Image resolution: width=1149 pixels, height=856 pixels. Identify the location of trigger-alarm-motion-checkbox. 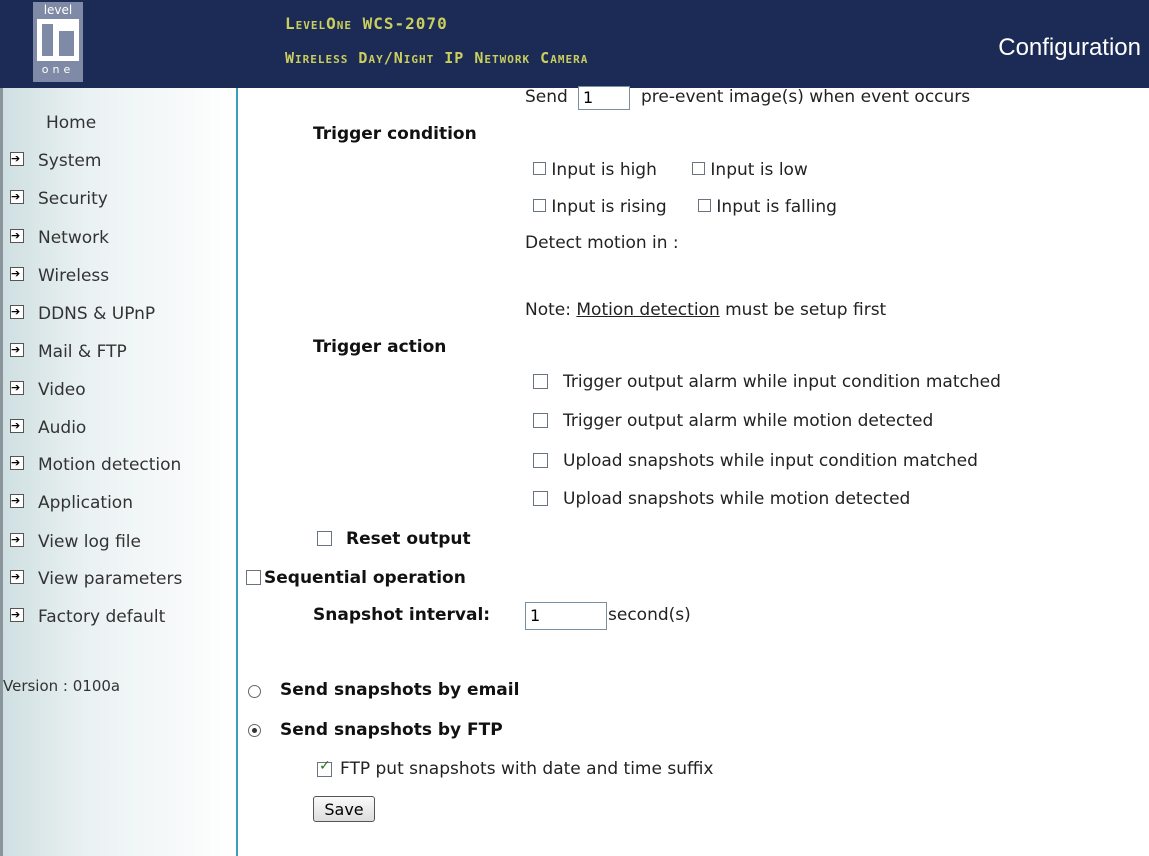
(540, 420).